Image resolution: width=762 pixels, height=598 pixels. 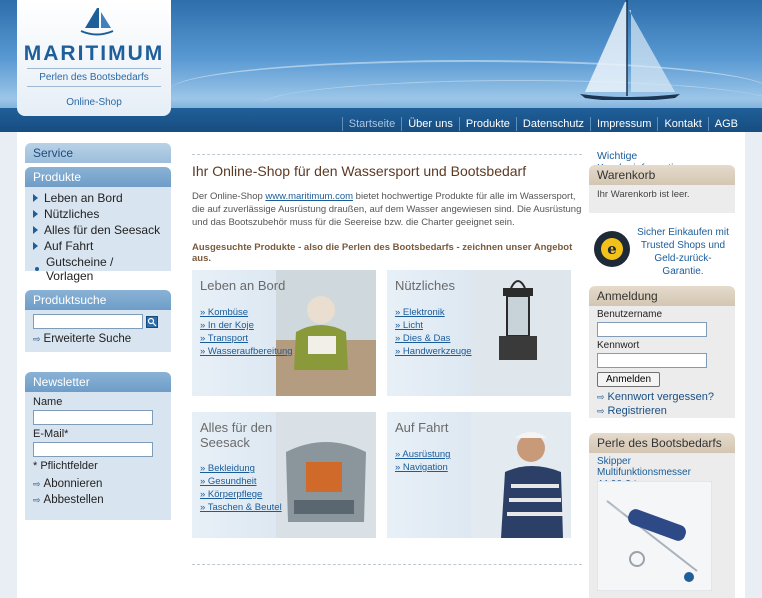 I want to click on link-bekleidung: » Bekleidung, so click(x=241, y=468).